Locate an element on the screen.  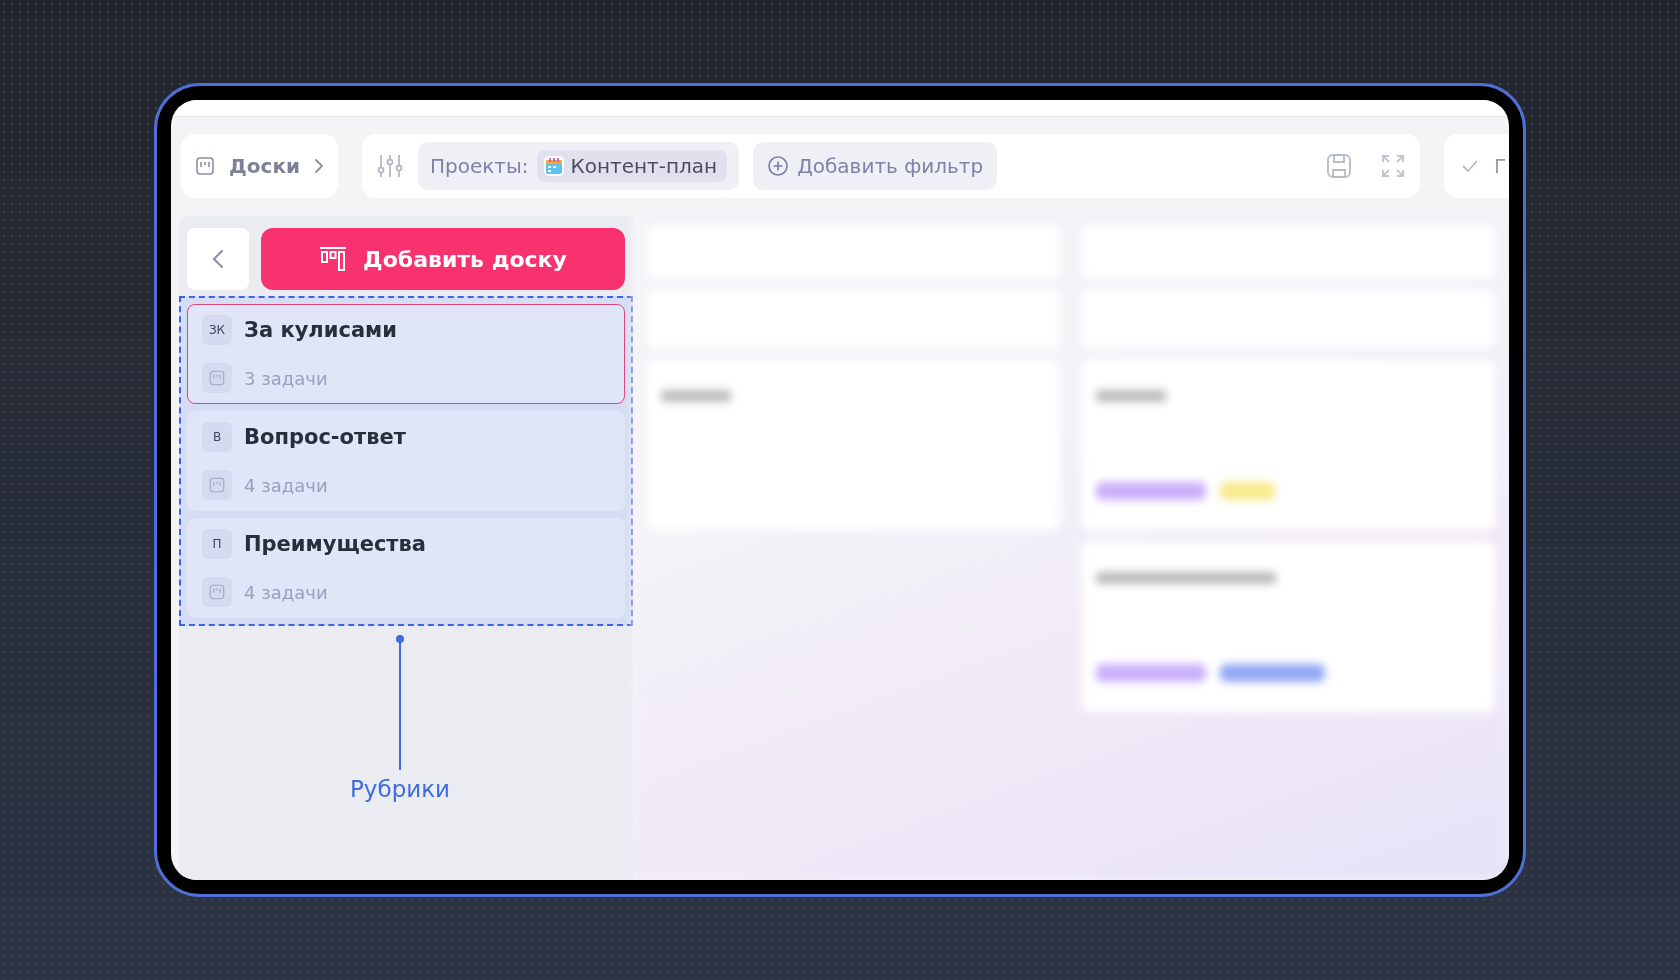
board-columns-icon is located at coordinates (333, 259).